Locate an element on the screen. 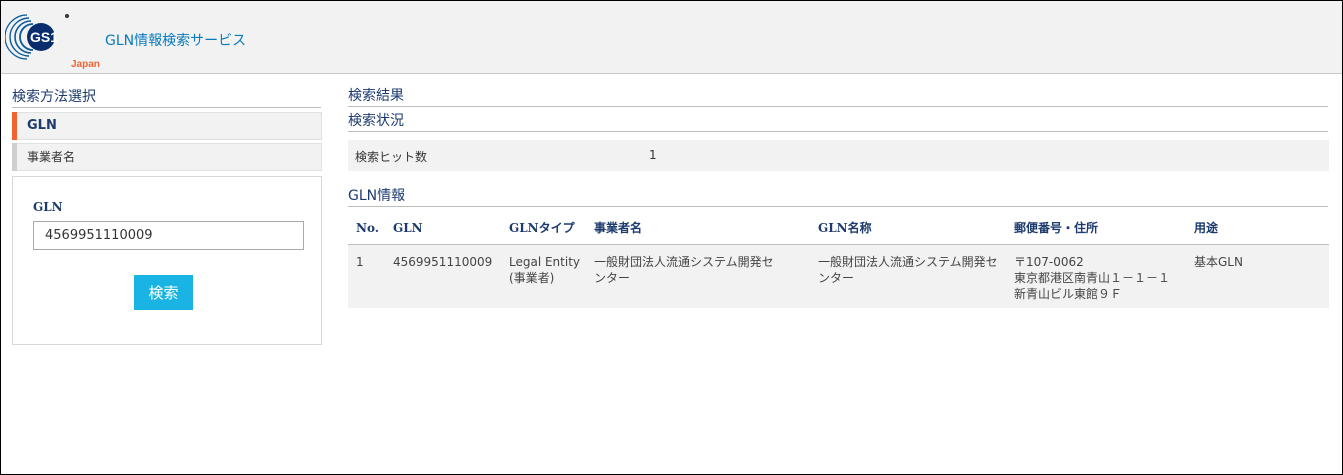 The width and height of the screenshot is (1343, 475). cell-gln-type: Legal Entity (事業者) is located at coordinates (543, 276).